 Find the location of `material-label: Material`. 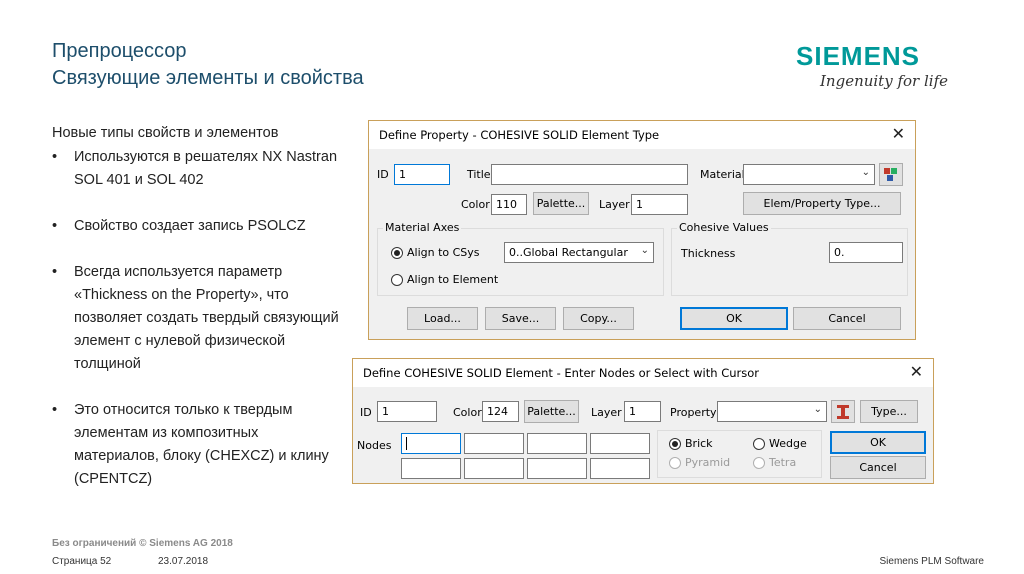

material-label: Material is located at coordinates (722, 174).